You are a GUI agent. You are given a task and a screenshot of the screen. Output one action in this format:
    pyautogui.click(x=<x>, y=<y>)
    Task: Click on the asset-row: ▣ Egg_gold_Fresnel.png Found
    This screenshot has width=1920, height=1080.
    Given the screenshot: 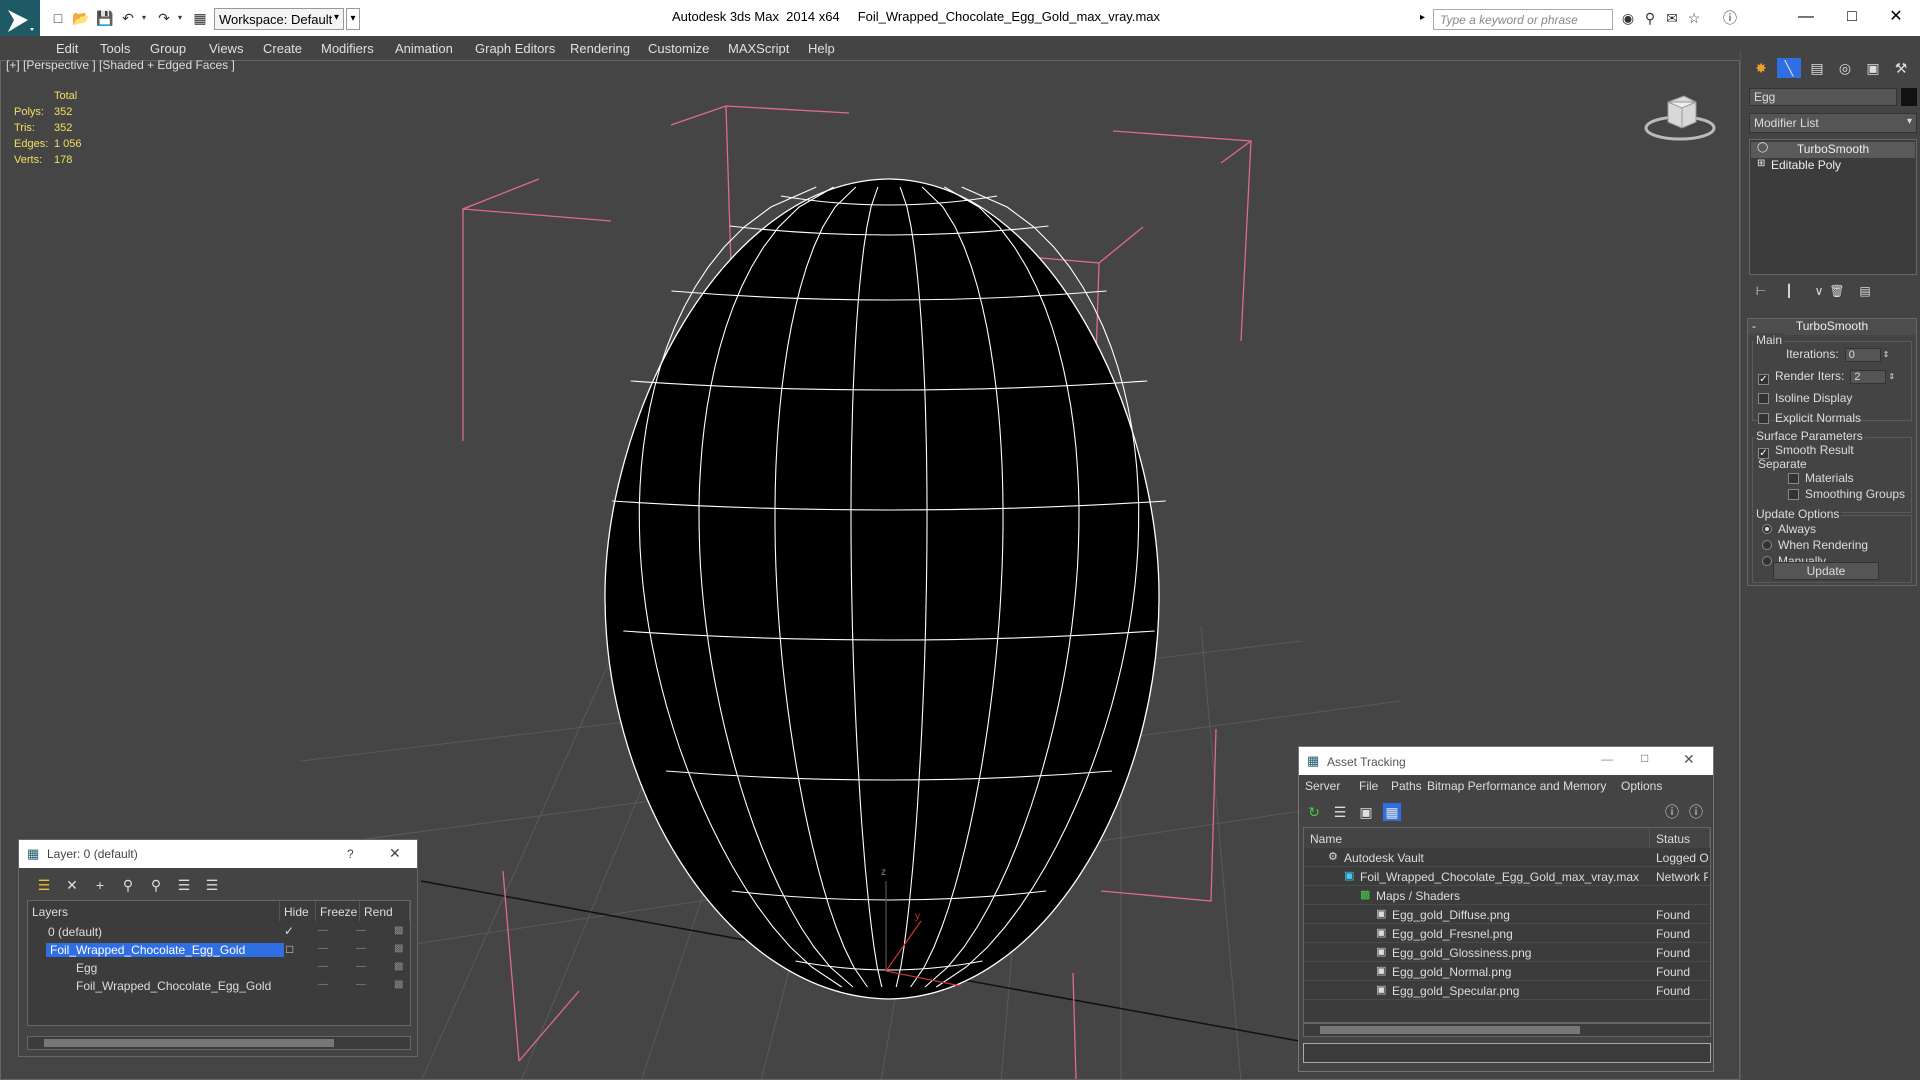 What is the action you would take?
    pyautogui.click(x=1507, y=933)
    